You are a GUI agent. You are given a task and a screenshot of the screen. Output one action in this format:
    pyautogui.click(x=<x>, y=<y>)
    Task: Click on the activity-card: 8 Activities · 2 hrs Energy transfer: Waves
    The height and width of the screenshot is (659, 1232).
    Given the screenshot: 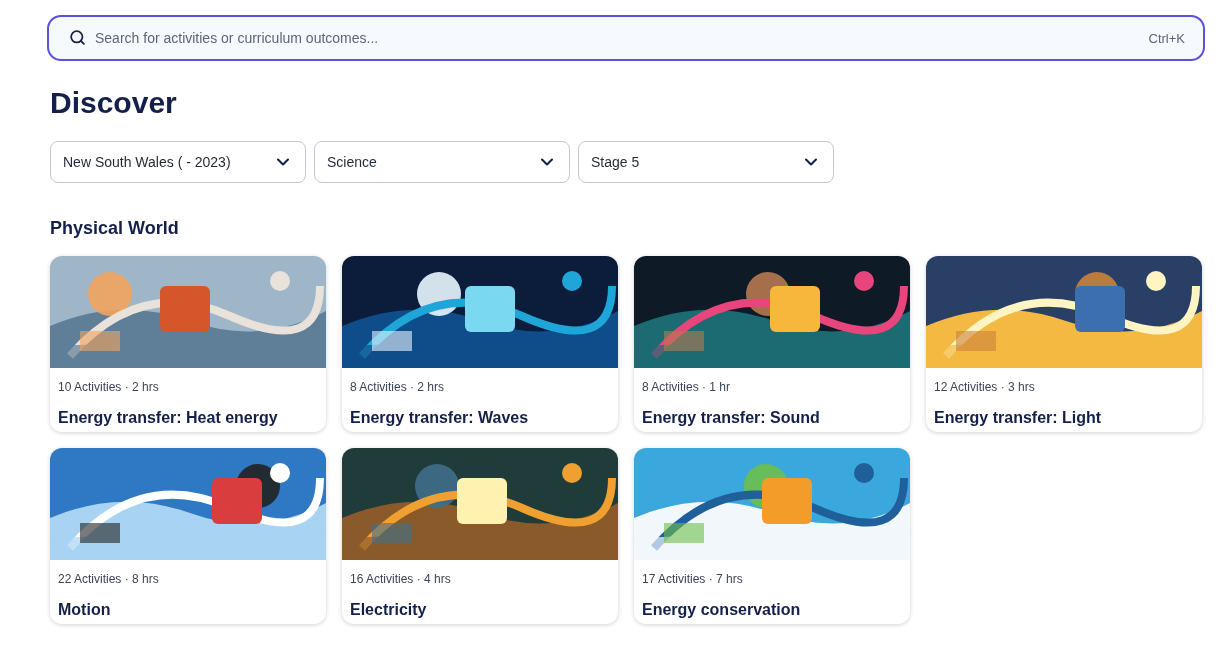 What is the action you would take?
    pyautogui.click(x=480, y=344)
    